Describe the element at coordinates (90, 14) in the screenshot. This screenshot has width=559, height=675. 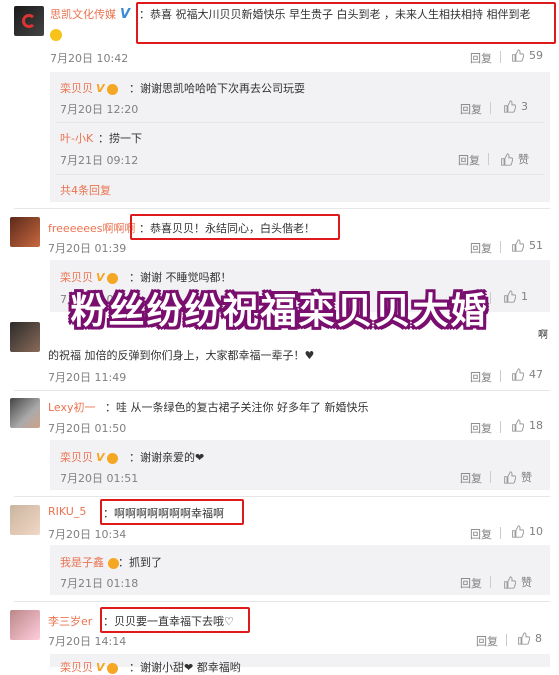
I see `comment-username: 思凯文化传媒 V` at that location.